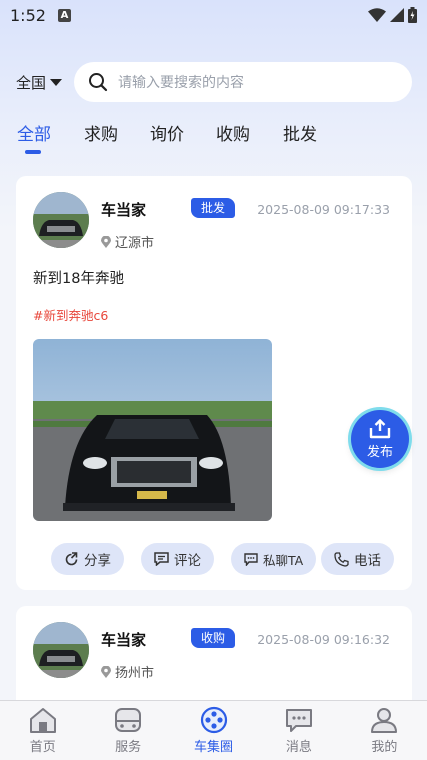  What do you see at coordinates (323, 639) in the screenshot?
I see `post-date: 2025-08-09 09:16:32` at bounding box center [323, 639].